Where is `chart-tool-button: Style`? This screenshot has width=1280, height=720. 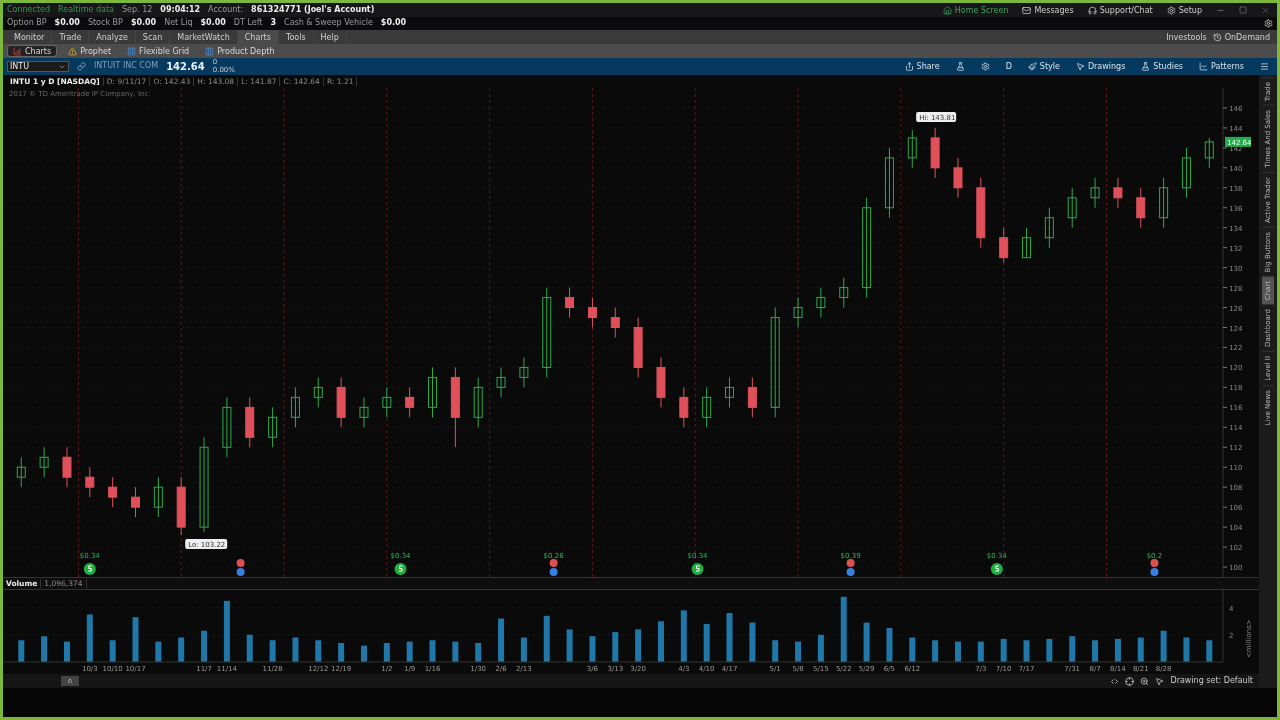
chart-tool-button: Style is located at coordinates (1043, 66).